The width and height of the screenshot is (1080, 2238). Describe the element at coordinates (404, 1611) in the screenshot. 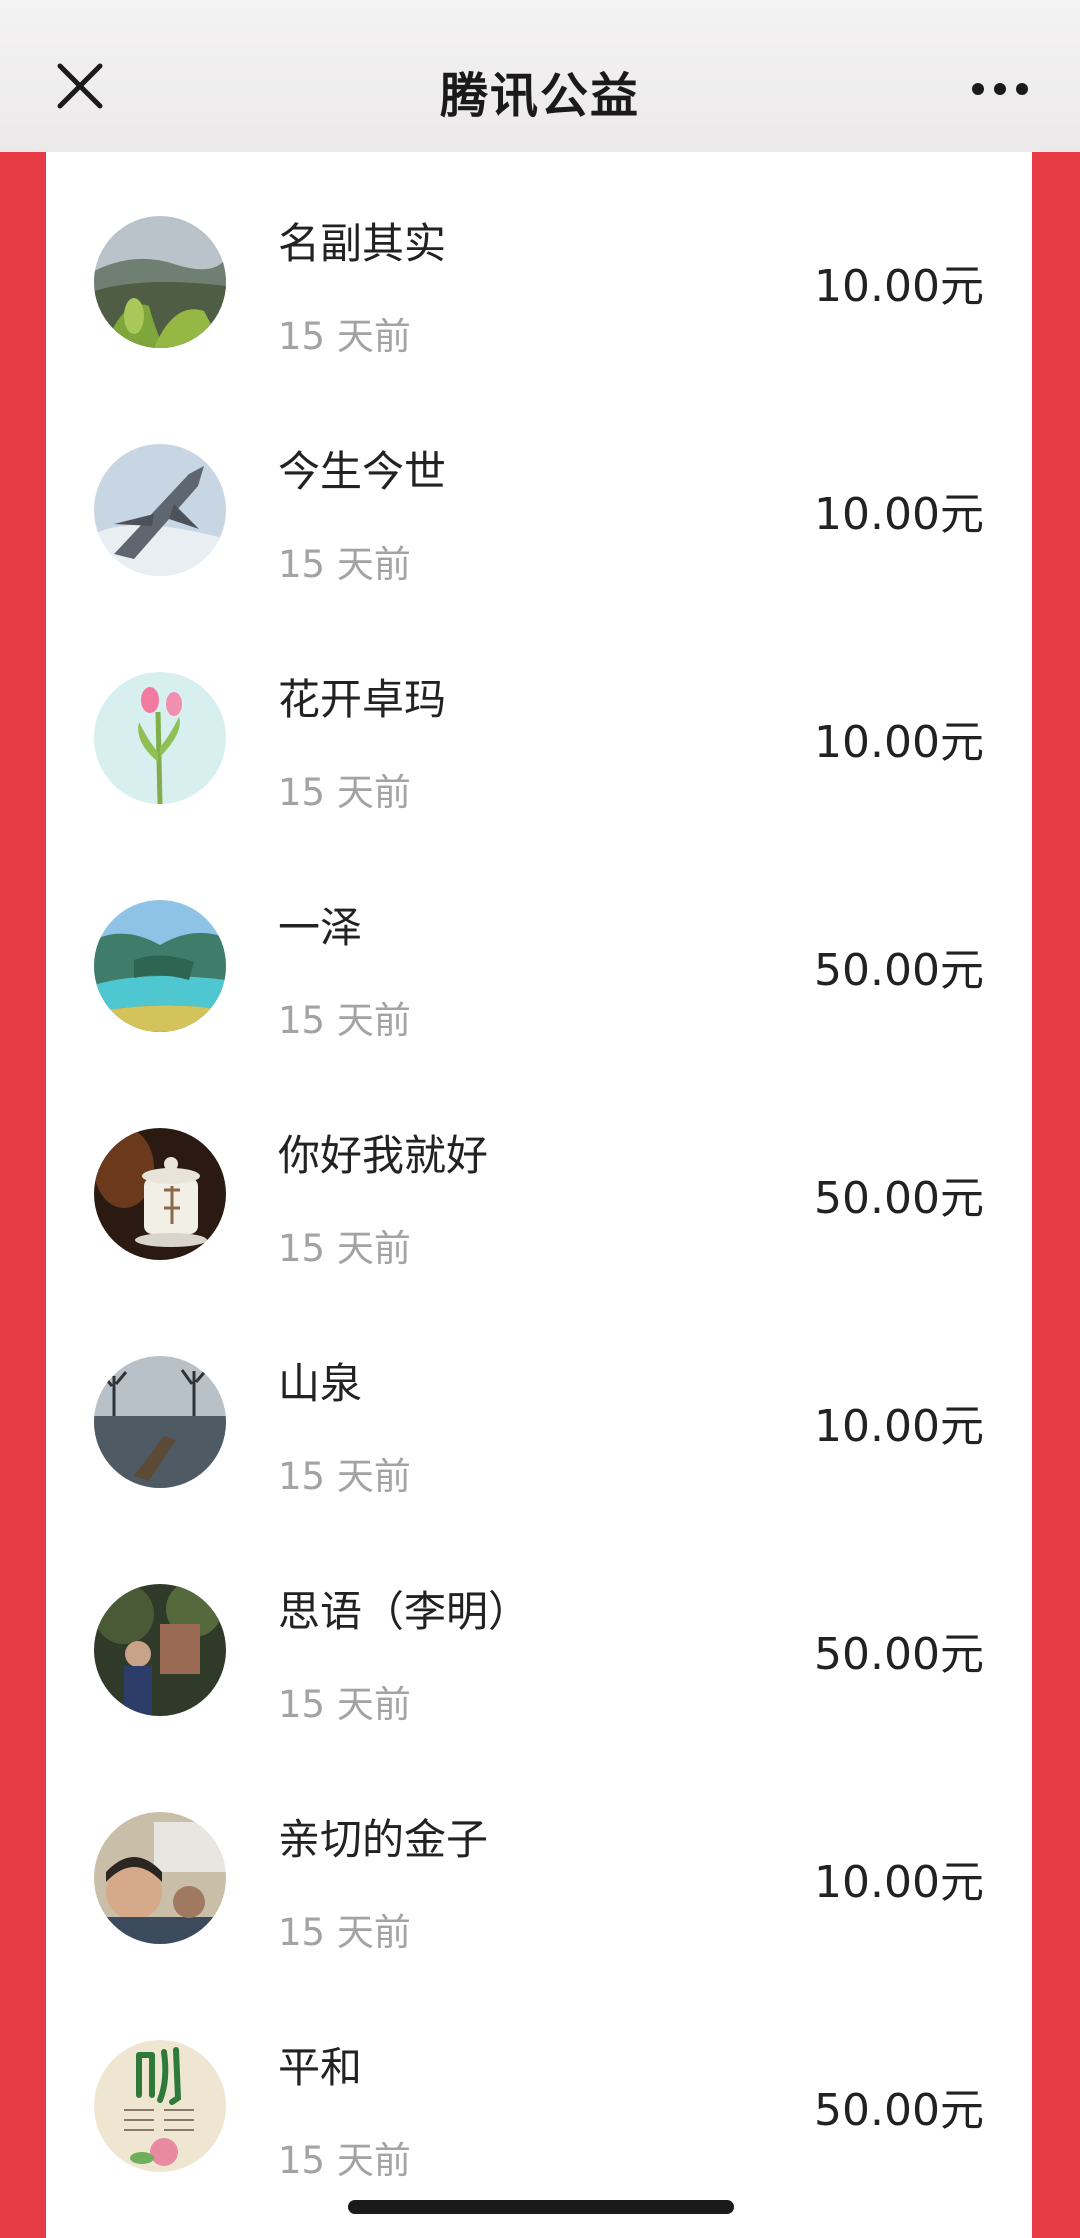

I see `donor-name: 思语（李明）` at that location.